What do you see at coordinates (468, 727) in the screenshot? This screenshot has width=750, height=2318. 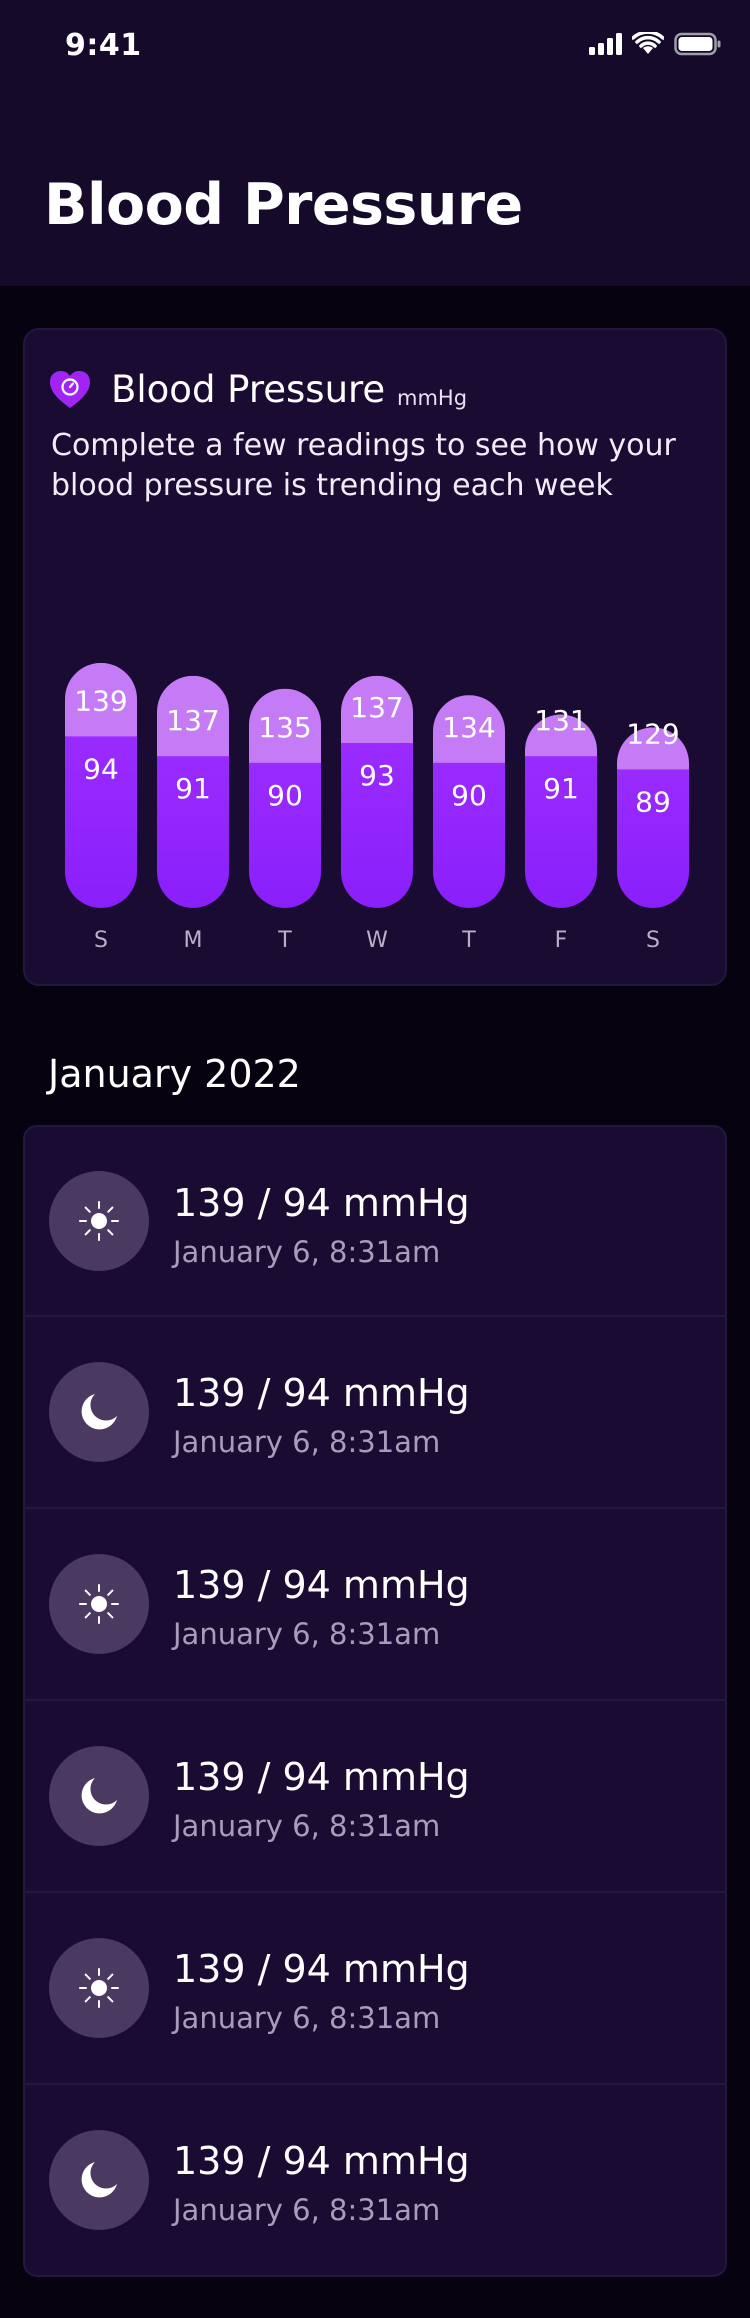 I see `systolic-label: 134` at bounding box center [468, 727].